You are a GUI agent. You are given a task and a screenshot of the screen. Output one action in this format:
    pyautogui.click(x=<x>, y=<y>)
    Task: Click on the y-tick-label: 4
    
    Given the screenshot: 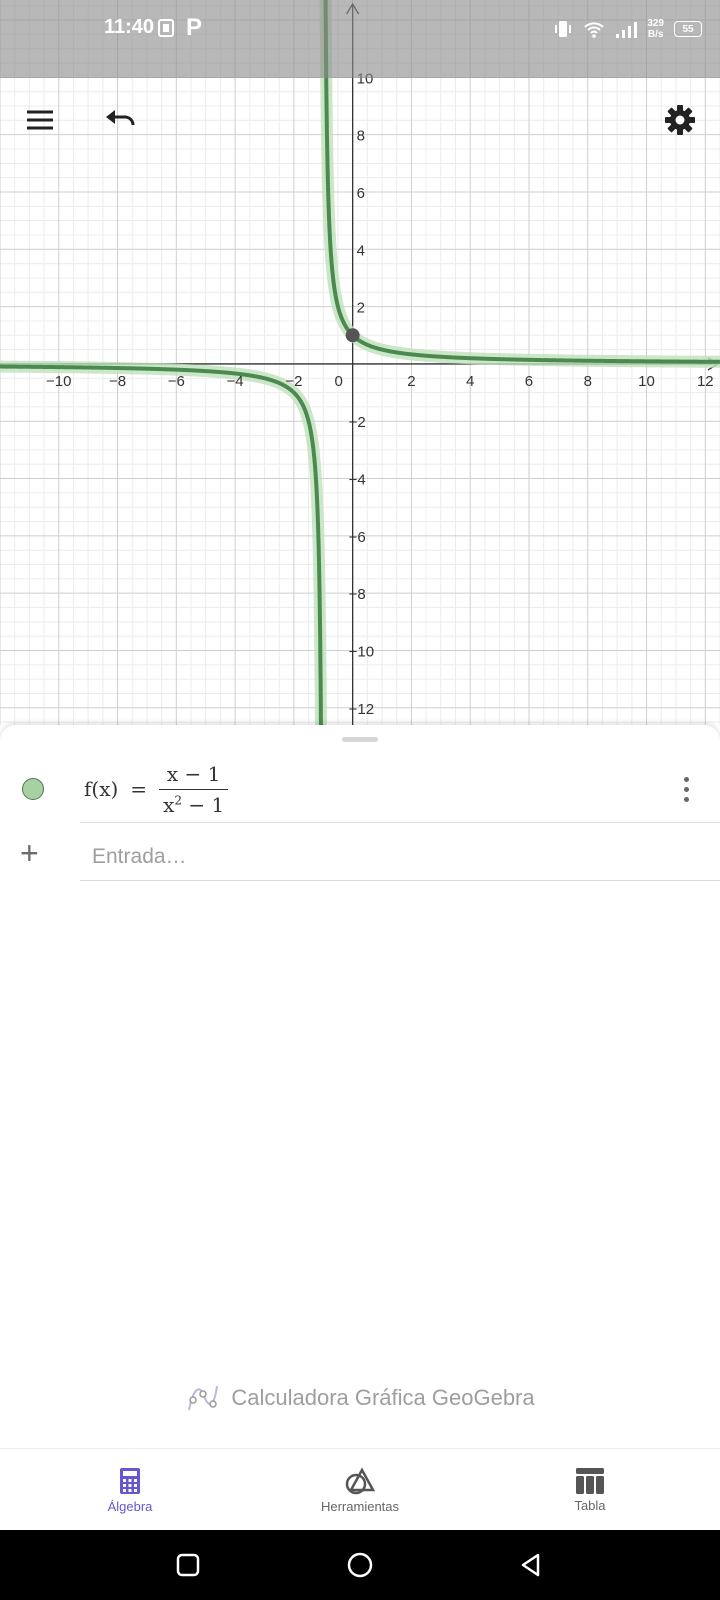 What is the action you would take?
    pyautogui.click(x=361, y=250)
    